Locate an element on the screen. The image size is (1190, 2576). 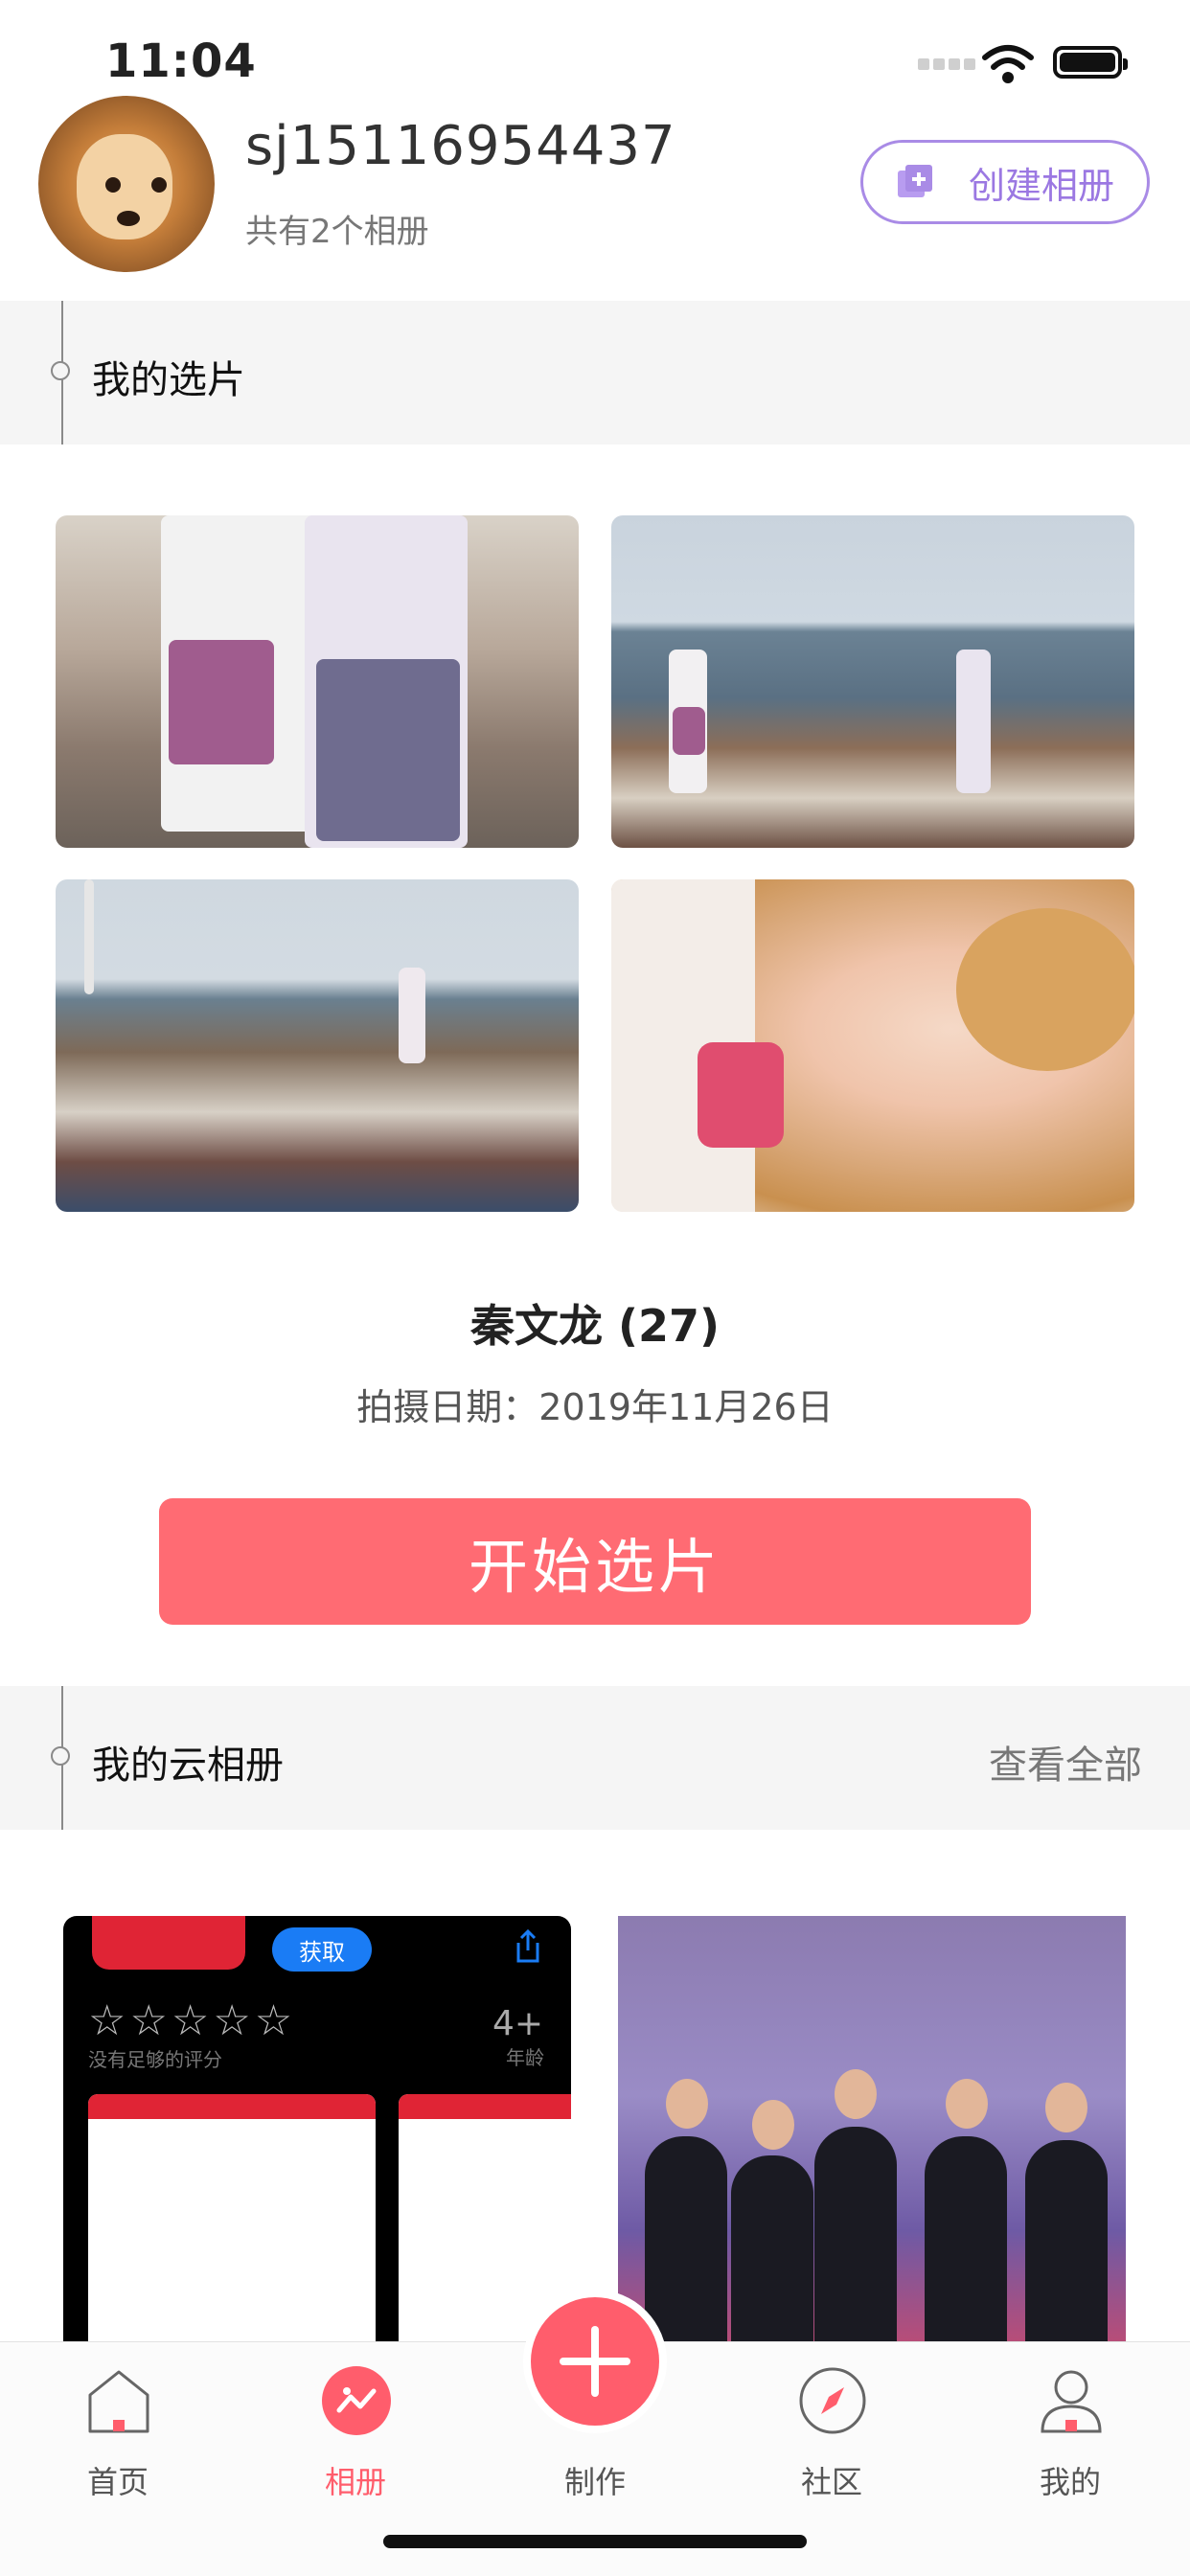
age-label: 年龄 is located at coordinates (525, 2058).